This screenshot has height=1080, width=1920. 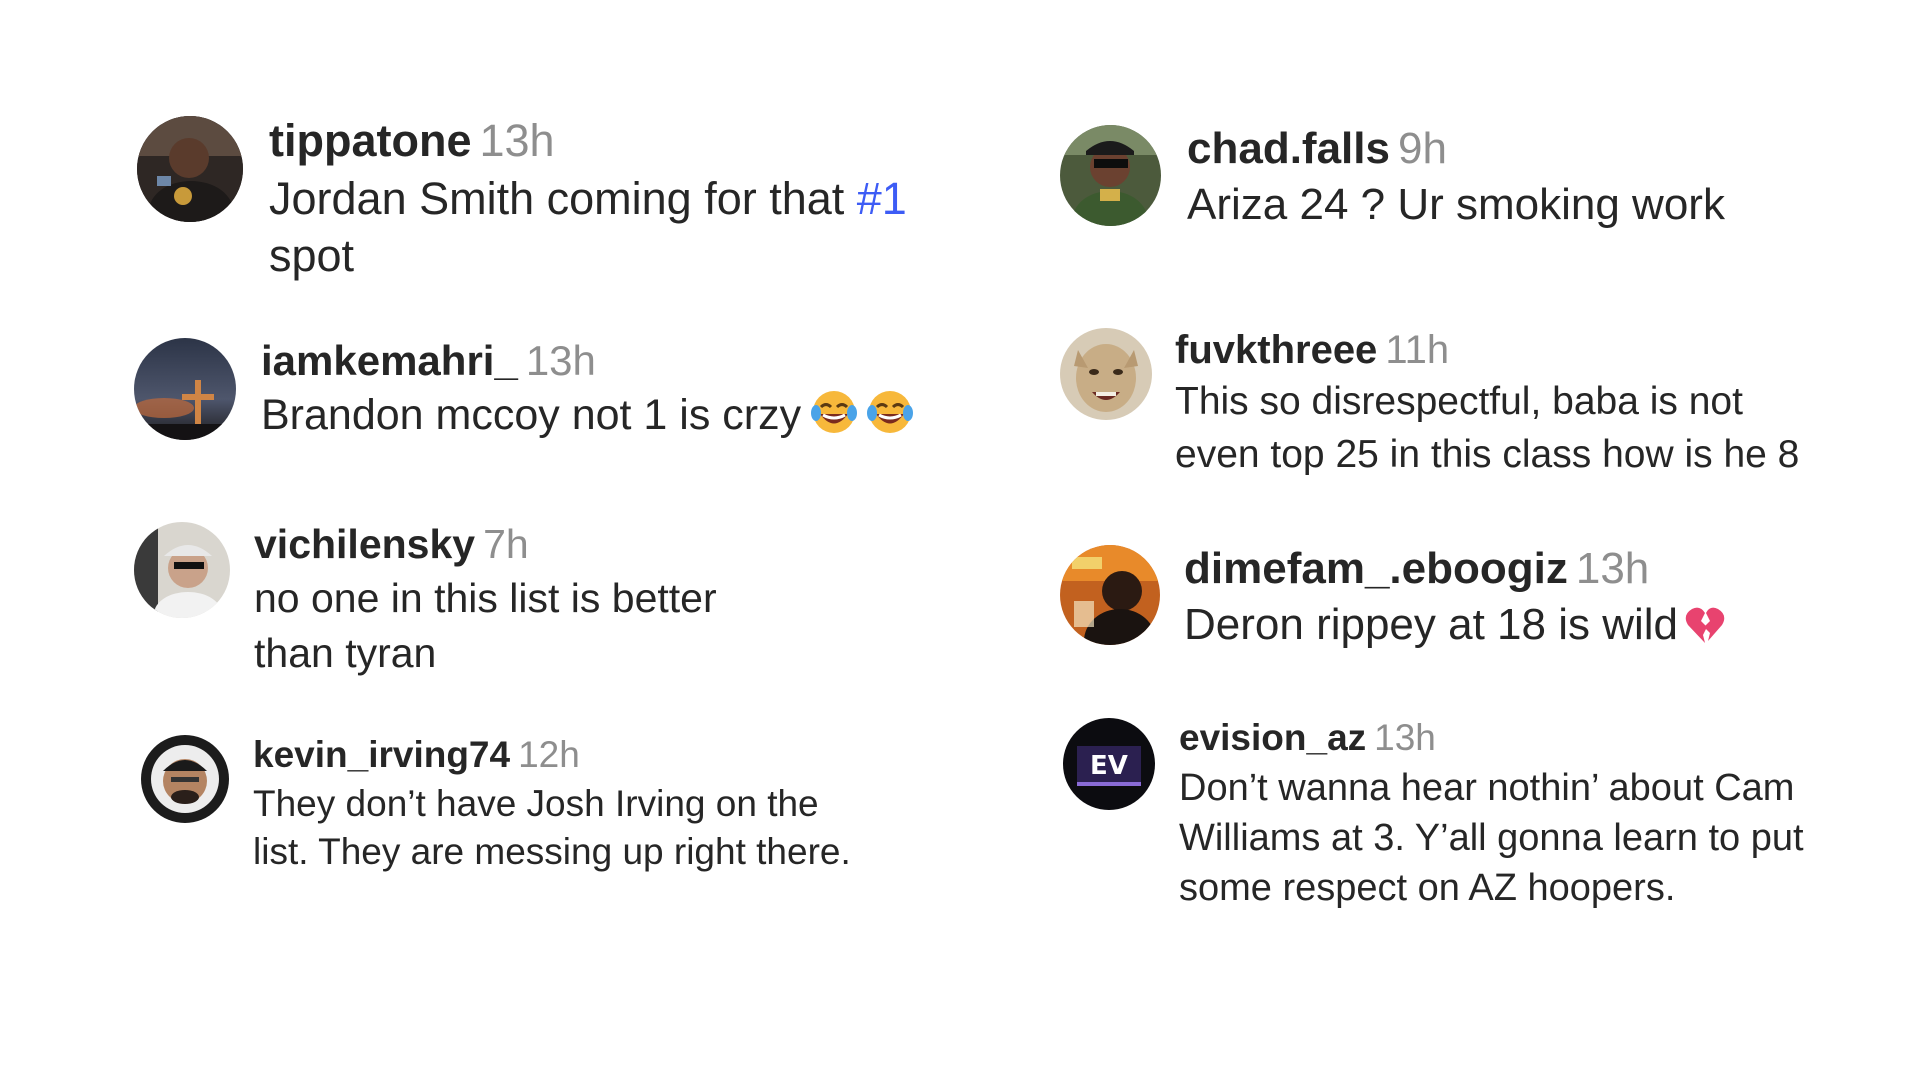 I want to click on comment-timestamp: 9h, so click(x=1422, y=148).